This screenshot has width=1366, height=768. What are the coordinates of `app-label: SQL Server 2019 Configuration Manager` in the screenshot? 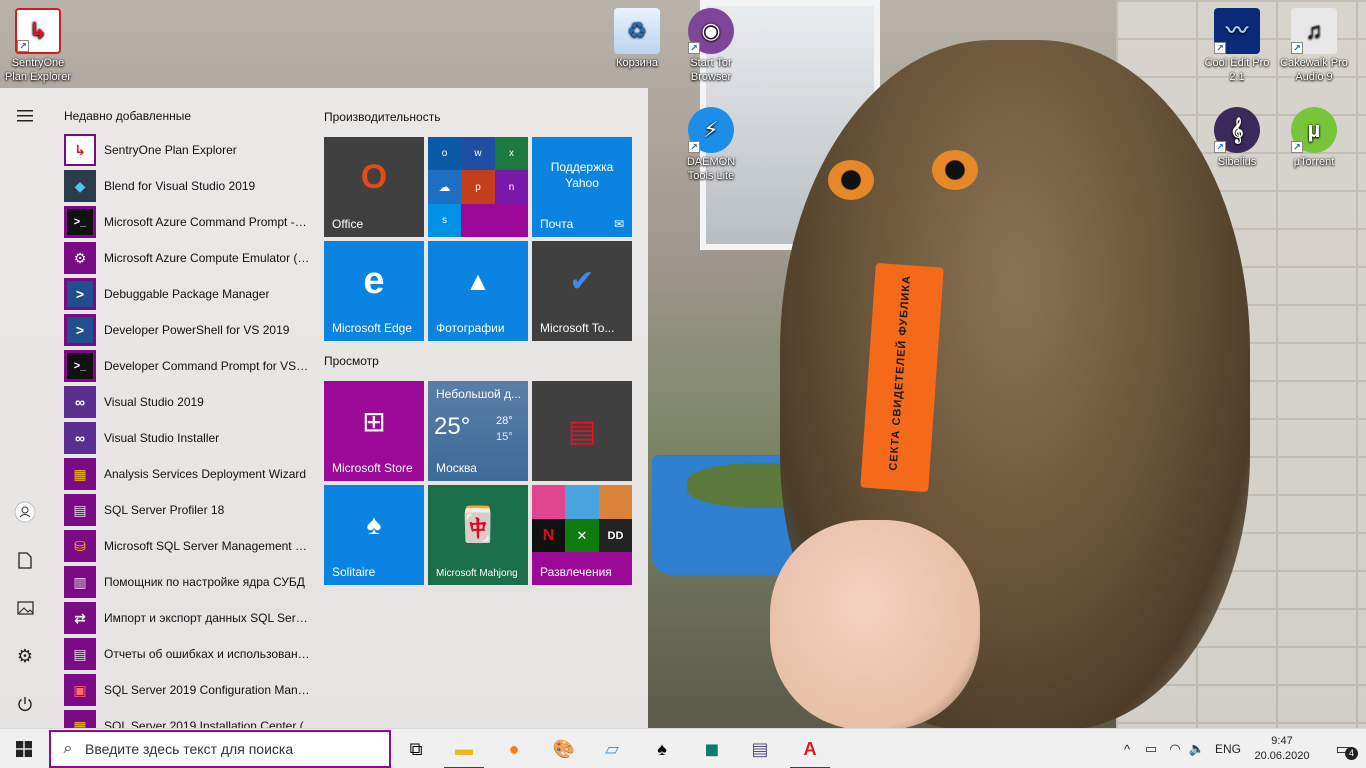 It's located at (207, 690).